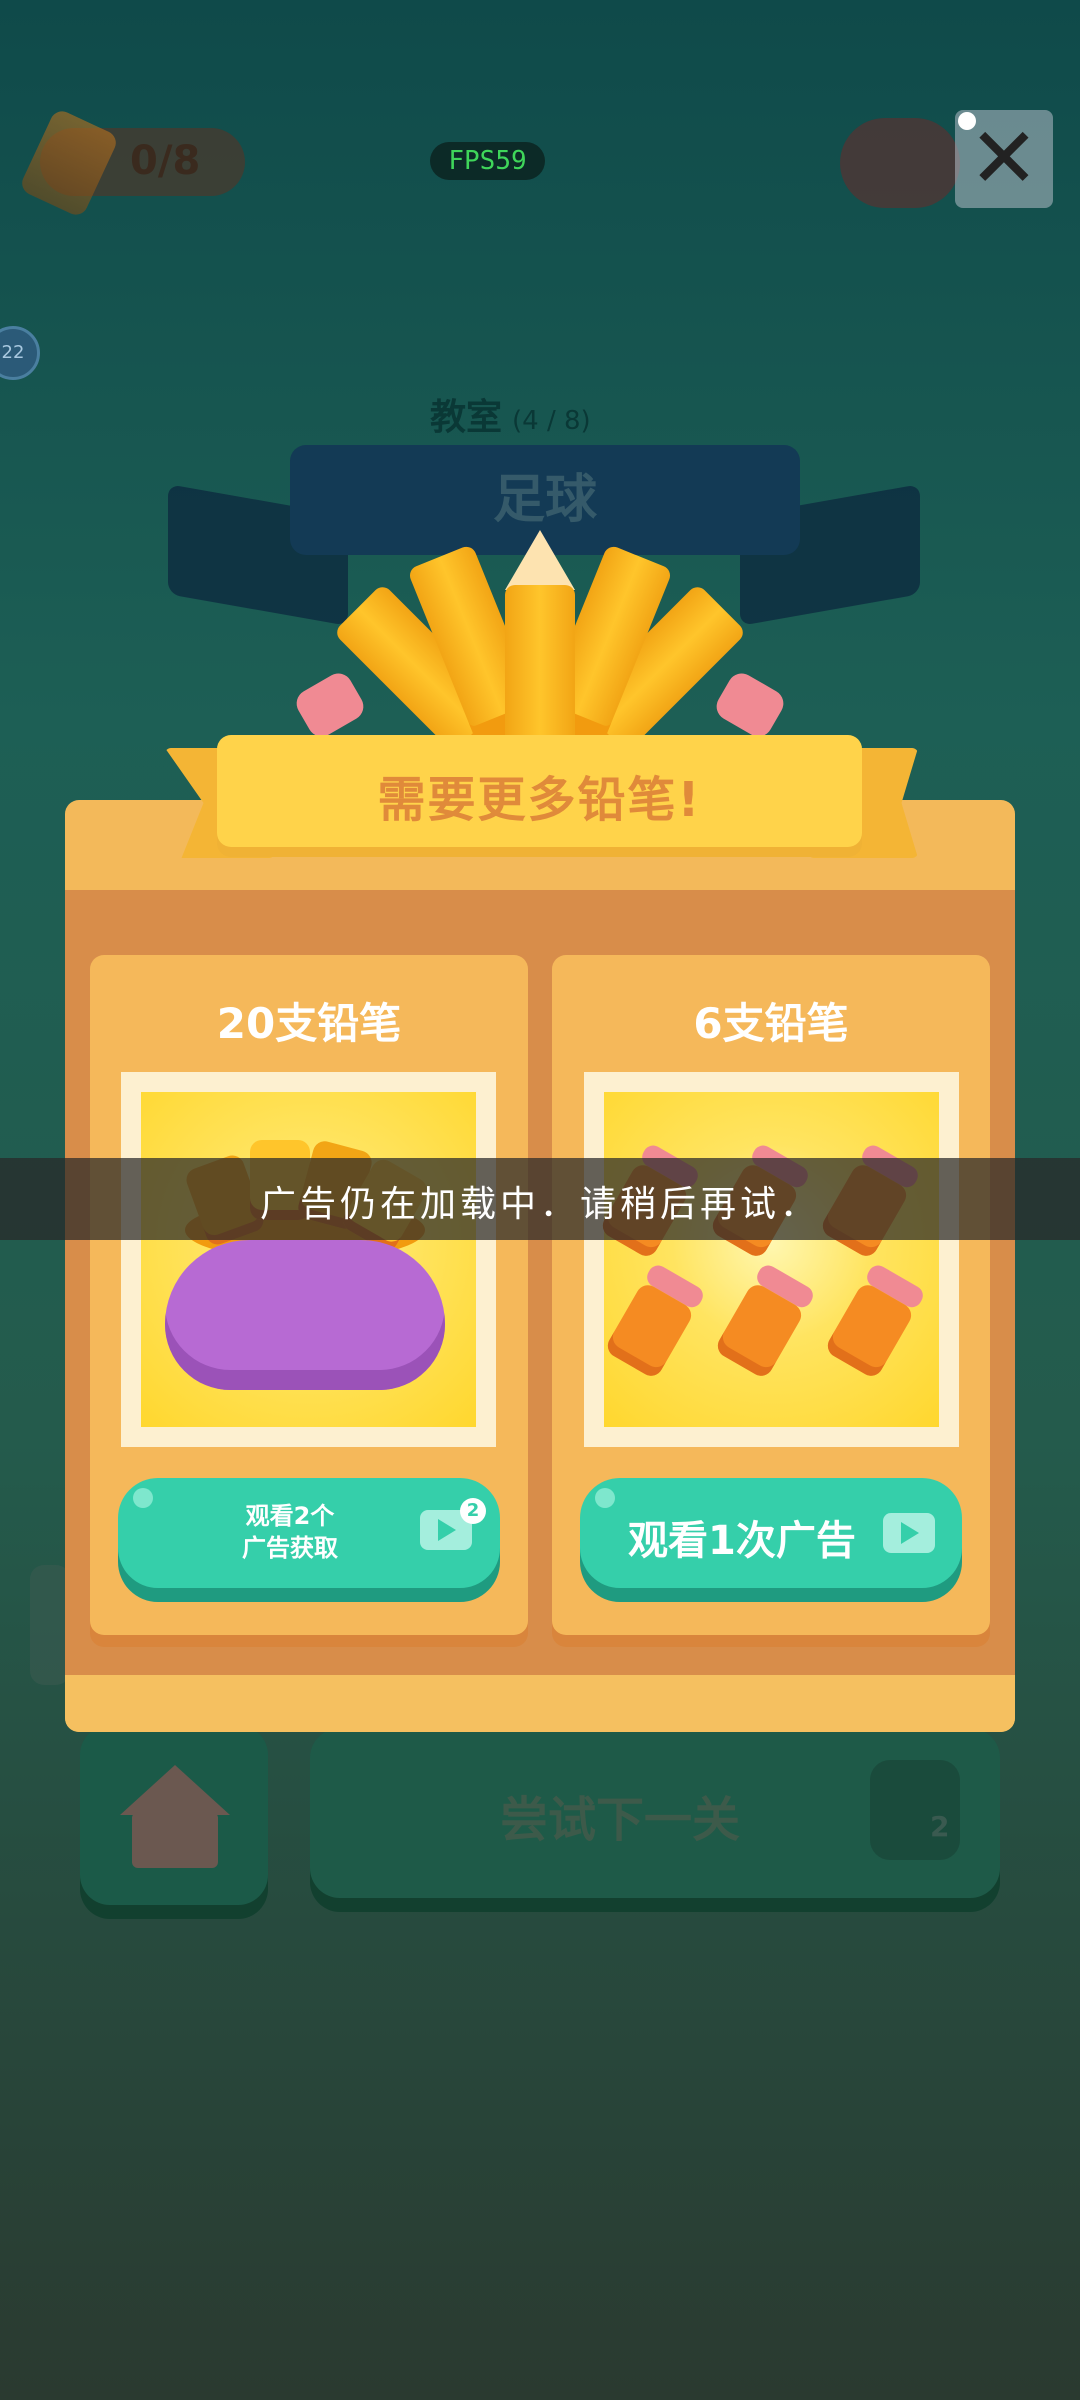 The width and height of the screenshot is (1080, 2400). What do you see at coordinates (539, 1204) in the screenshot?
I see `toast-message: 广告仍在加载中．请稍后再试．` at bounding box center [539, 1204].